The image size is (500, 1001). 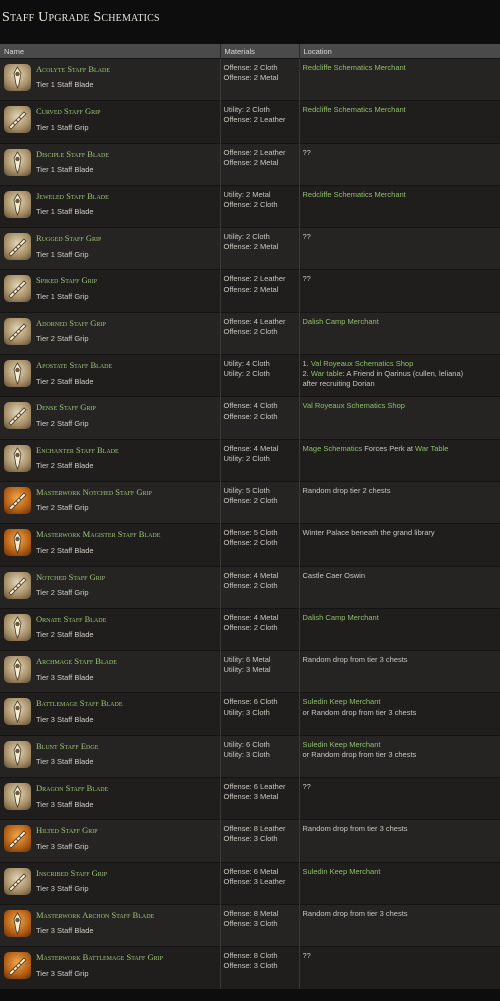 I want to click on item-name-link: Rugged Staff Grip, so click(x=126, y=238).